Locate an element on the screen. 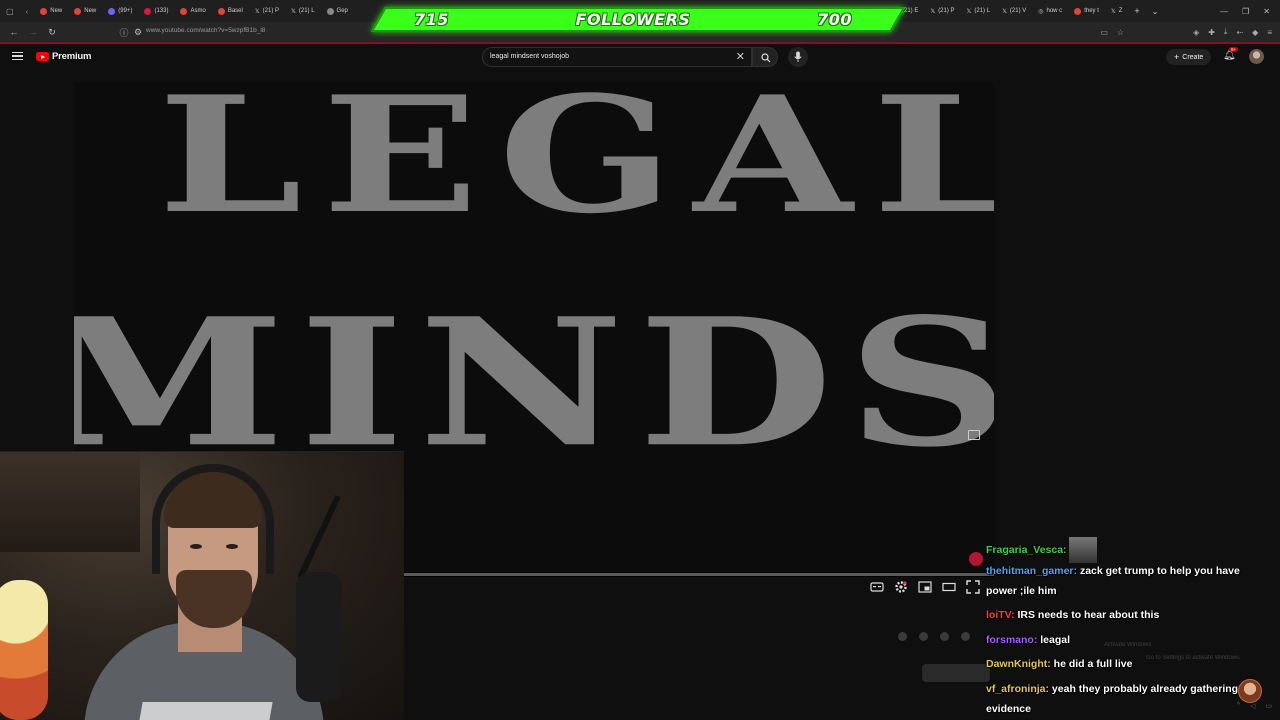 Image resolution: width=1280 pixels, height=720 pixels. youtube-logo: Premium is located at coordinates (63, 56).